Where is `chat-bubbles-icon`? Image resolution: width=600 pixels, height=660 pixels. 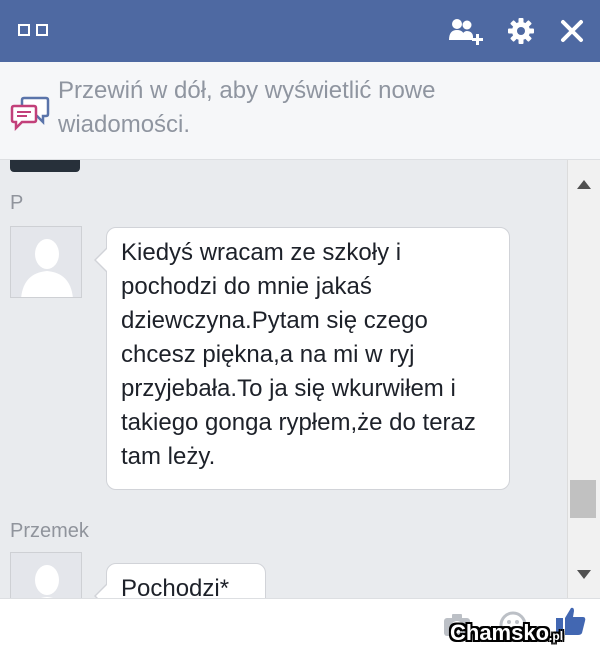
chat-bubbles-icon is located at coordinates (30, 115).